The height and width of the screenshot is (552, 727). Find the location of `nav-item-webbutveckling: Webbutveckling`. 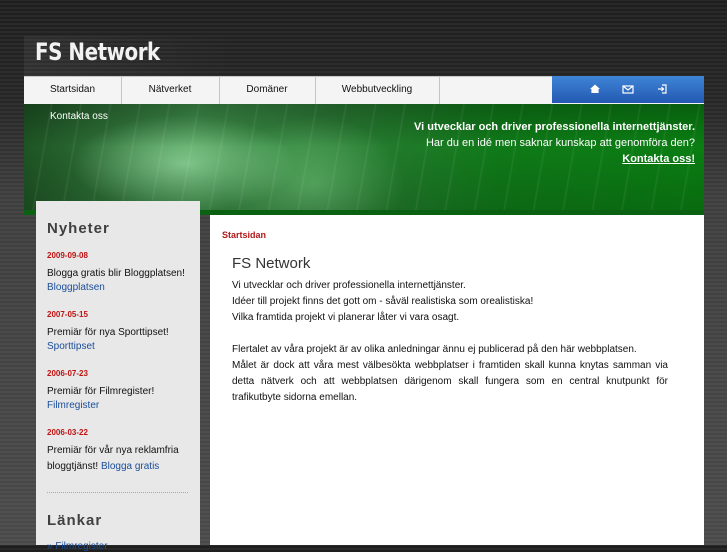

nav-item-webbutveckling: Webbutveckling is located at coordinates (377, 90).